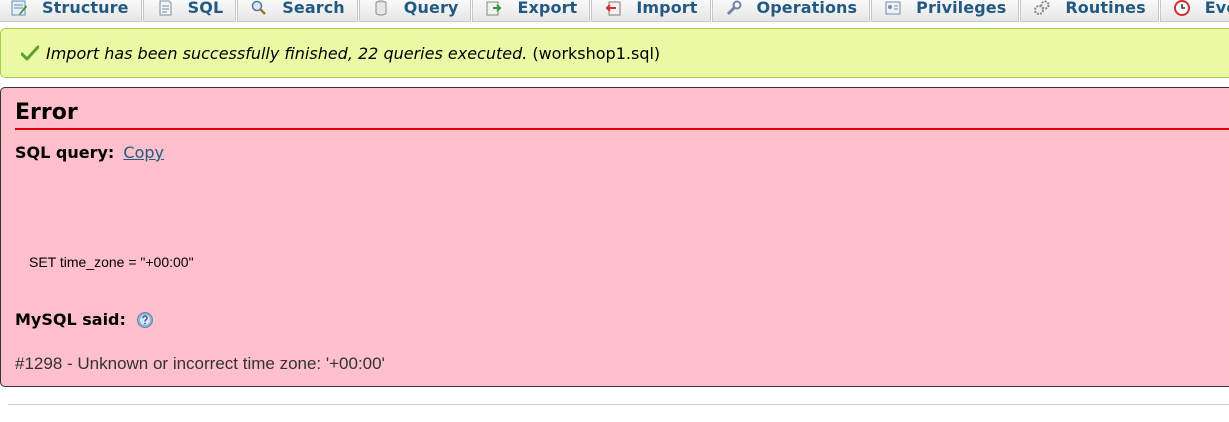  Describe the element at coordinates (259, 7) in the screenshot. I see `search-icon` at that location.